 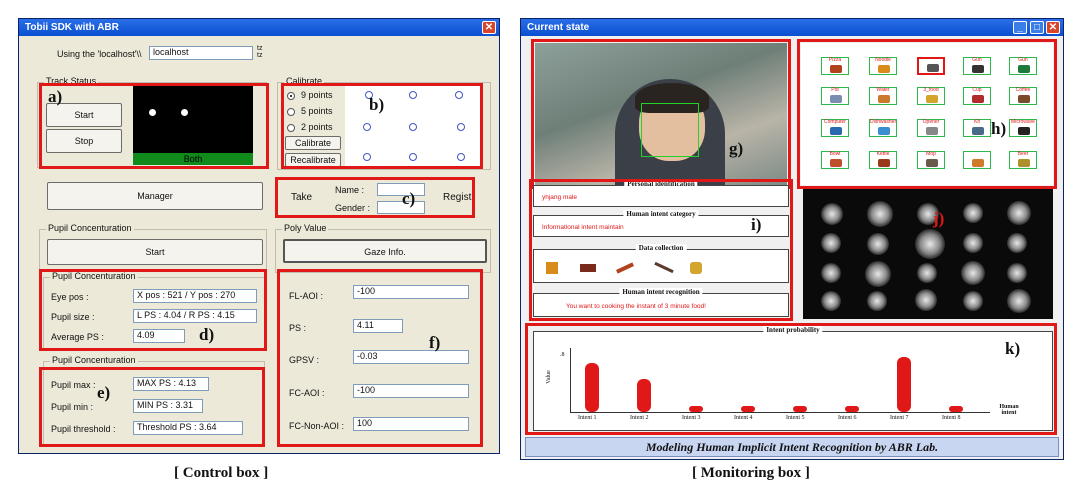 What do you see at coordinates (558, 27) in the screenshot?
I see `monitor-title: Current state` at bounding box center [558, 27].